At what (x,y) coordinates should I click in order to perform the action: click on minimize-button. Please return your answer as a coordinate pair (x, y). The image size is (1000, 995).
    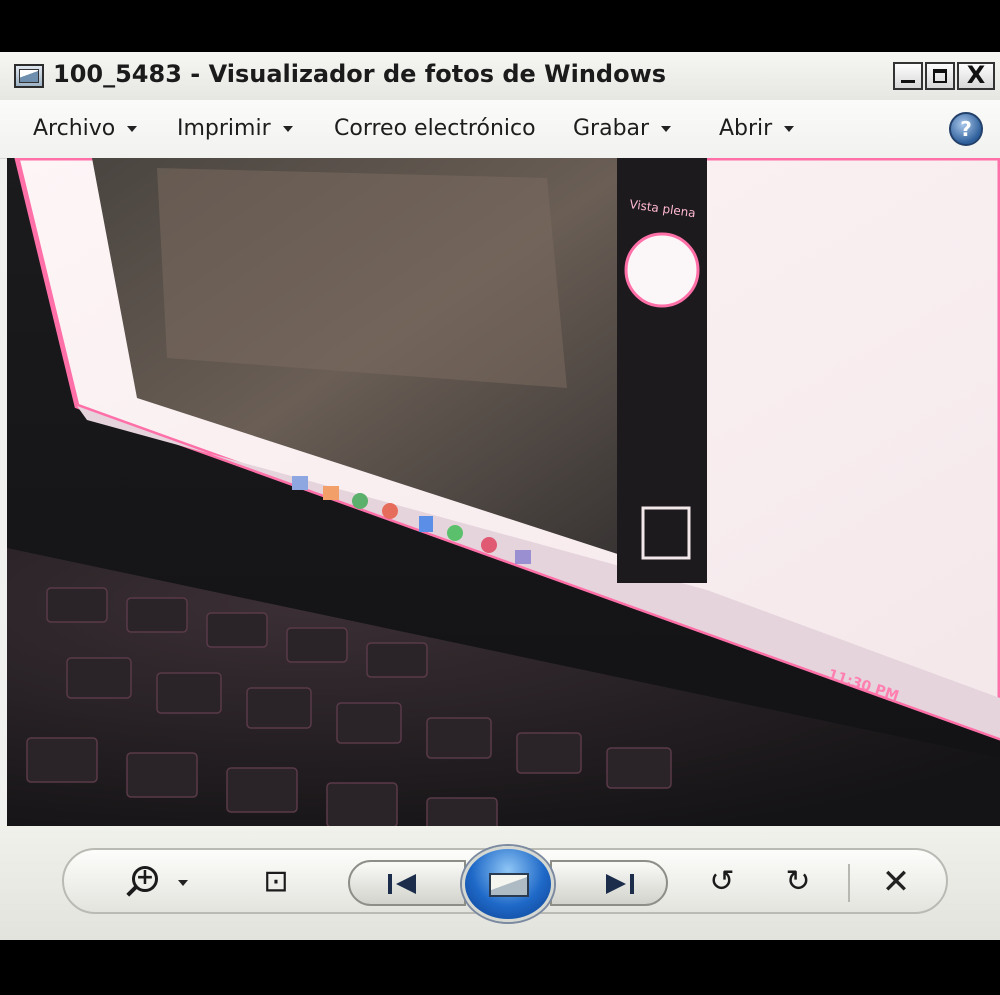
    Looking at the image, I should click on (908, 76).